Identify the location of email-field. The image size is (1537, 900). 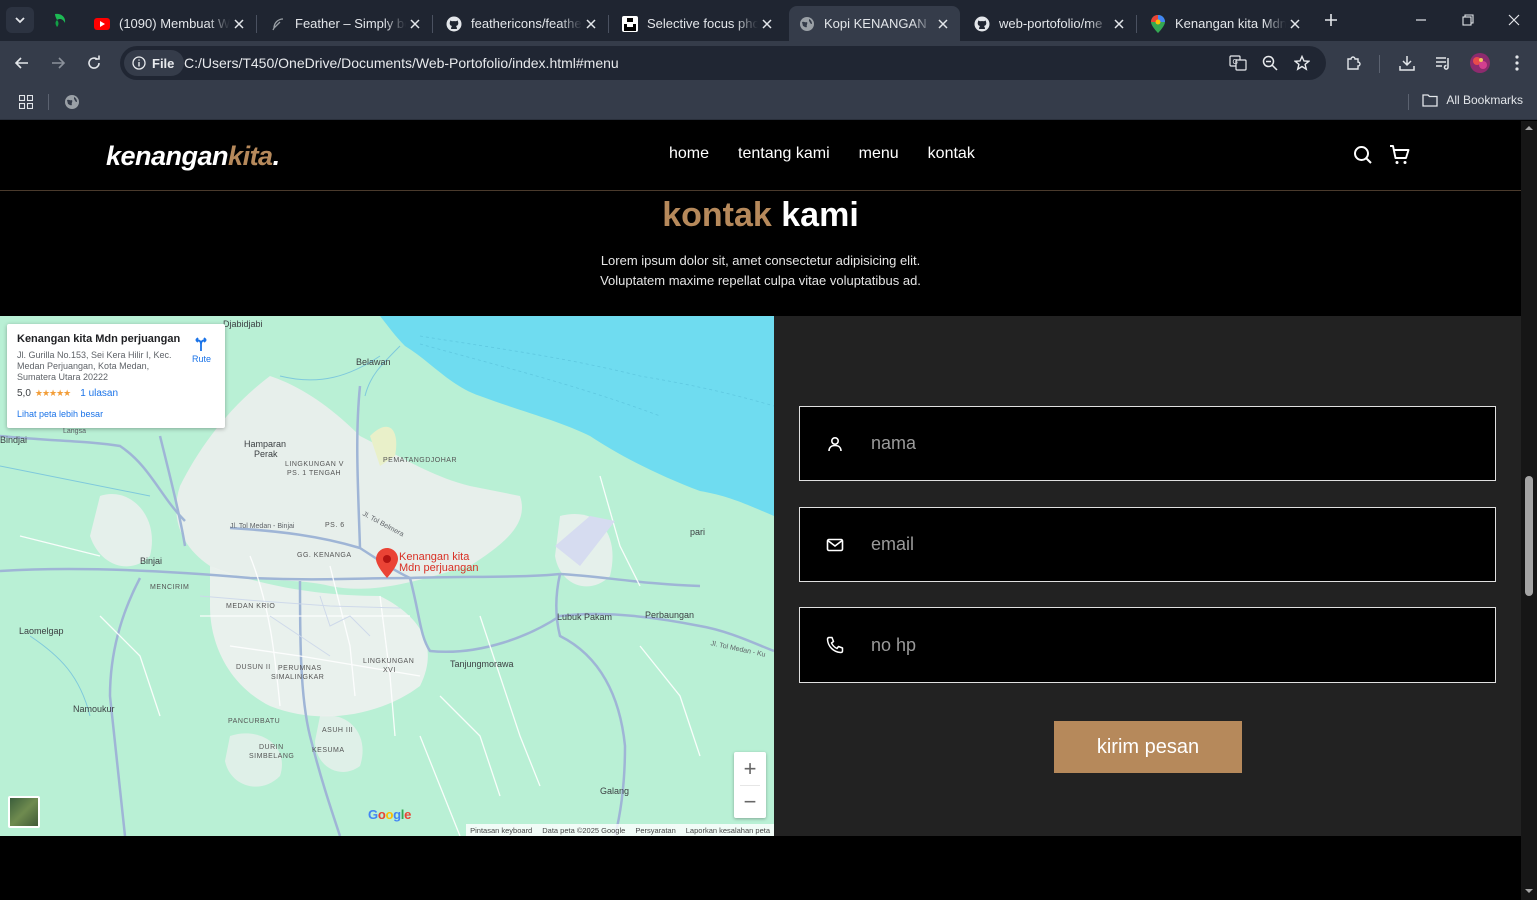
(1147, 544).